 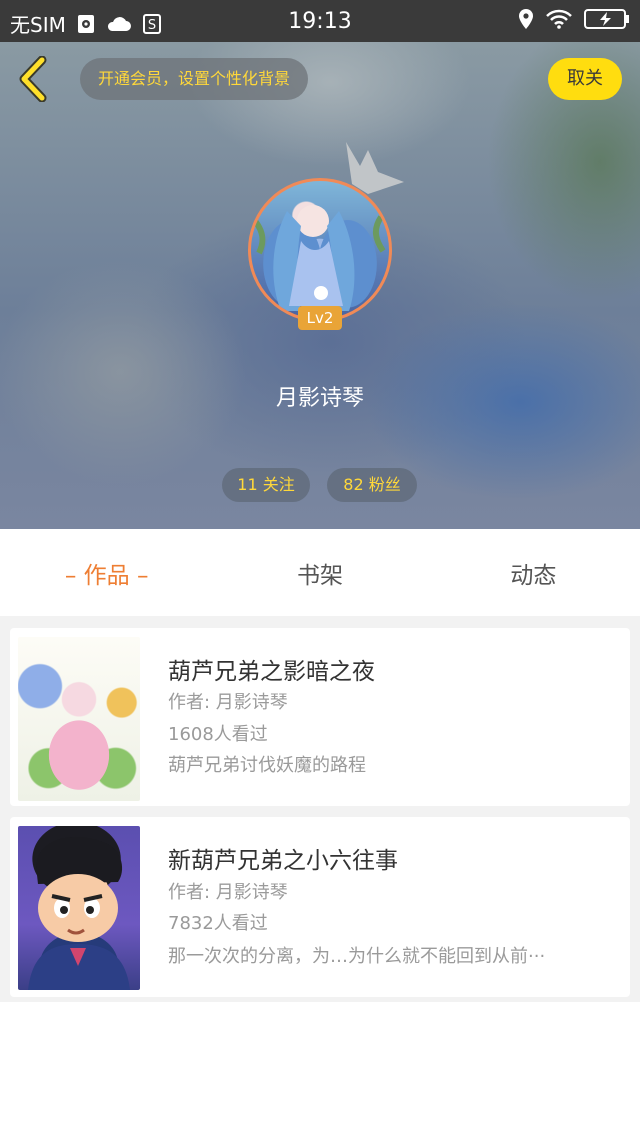 I want to click on book-title: 新葫芦兄弟之小六往事, so click(x=283, y=861).